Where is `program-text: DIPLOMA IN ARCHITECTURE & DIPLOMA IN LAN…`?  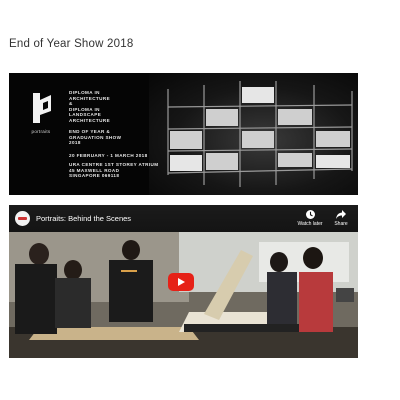 program-text: DIPLOMA IN ARCHITECTURE & DIPLOMA IN LAN… is located at coordinates (90, 106).